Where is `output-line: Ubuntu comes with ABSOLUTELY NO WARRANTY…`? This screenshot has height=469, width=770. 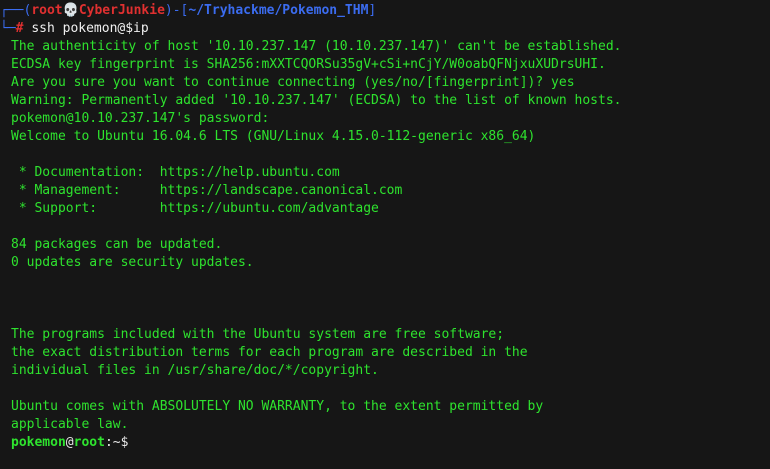 output-line: Ubuntu comes with ABSOLUTELY NO WARRANTY… is located at coordinates (277, 406).